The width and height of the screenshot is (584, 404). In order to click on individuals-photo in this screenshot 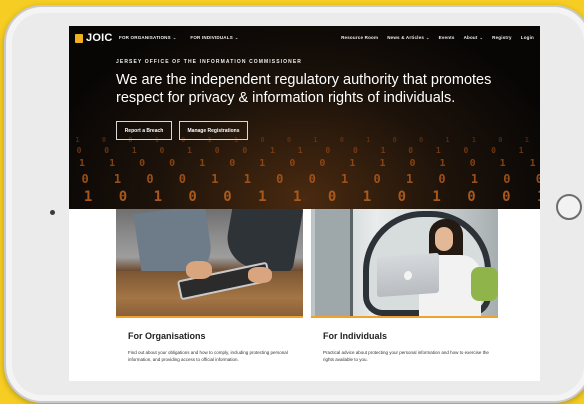, I will do `click(404, 262)`.